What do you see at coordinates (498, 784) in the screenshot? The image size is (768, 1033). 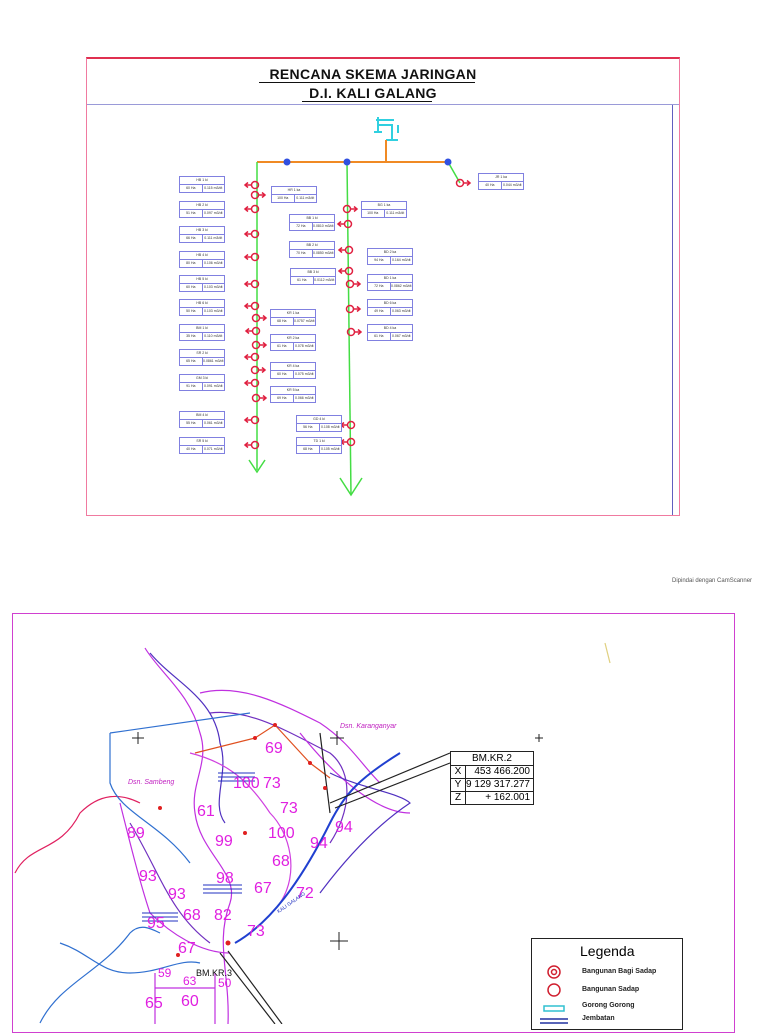 I see `coord-value: 9 129 317.277` at bounding box center [498, 784].